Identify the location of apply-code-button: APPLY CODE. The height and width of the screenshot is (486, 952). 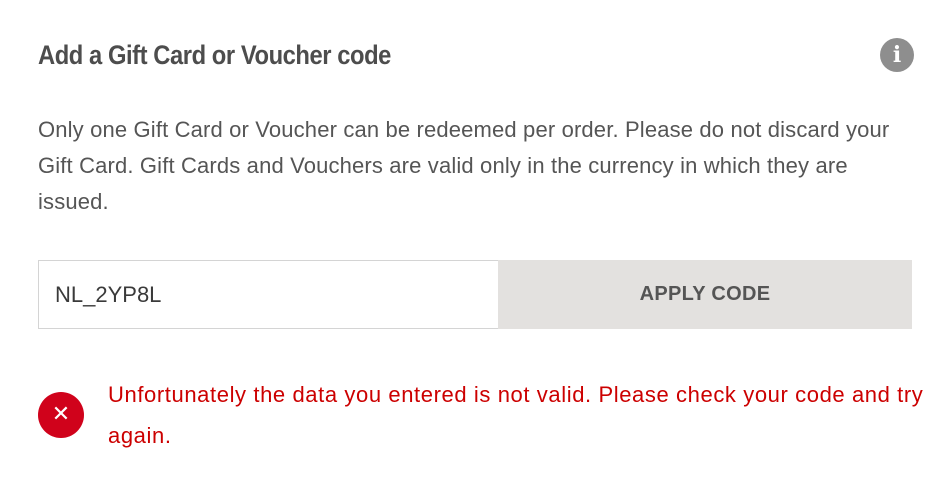
(705, 294).